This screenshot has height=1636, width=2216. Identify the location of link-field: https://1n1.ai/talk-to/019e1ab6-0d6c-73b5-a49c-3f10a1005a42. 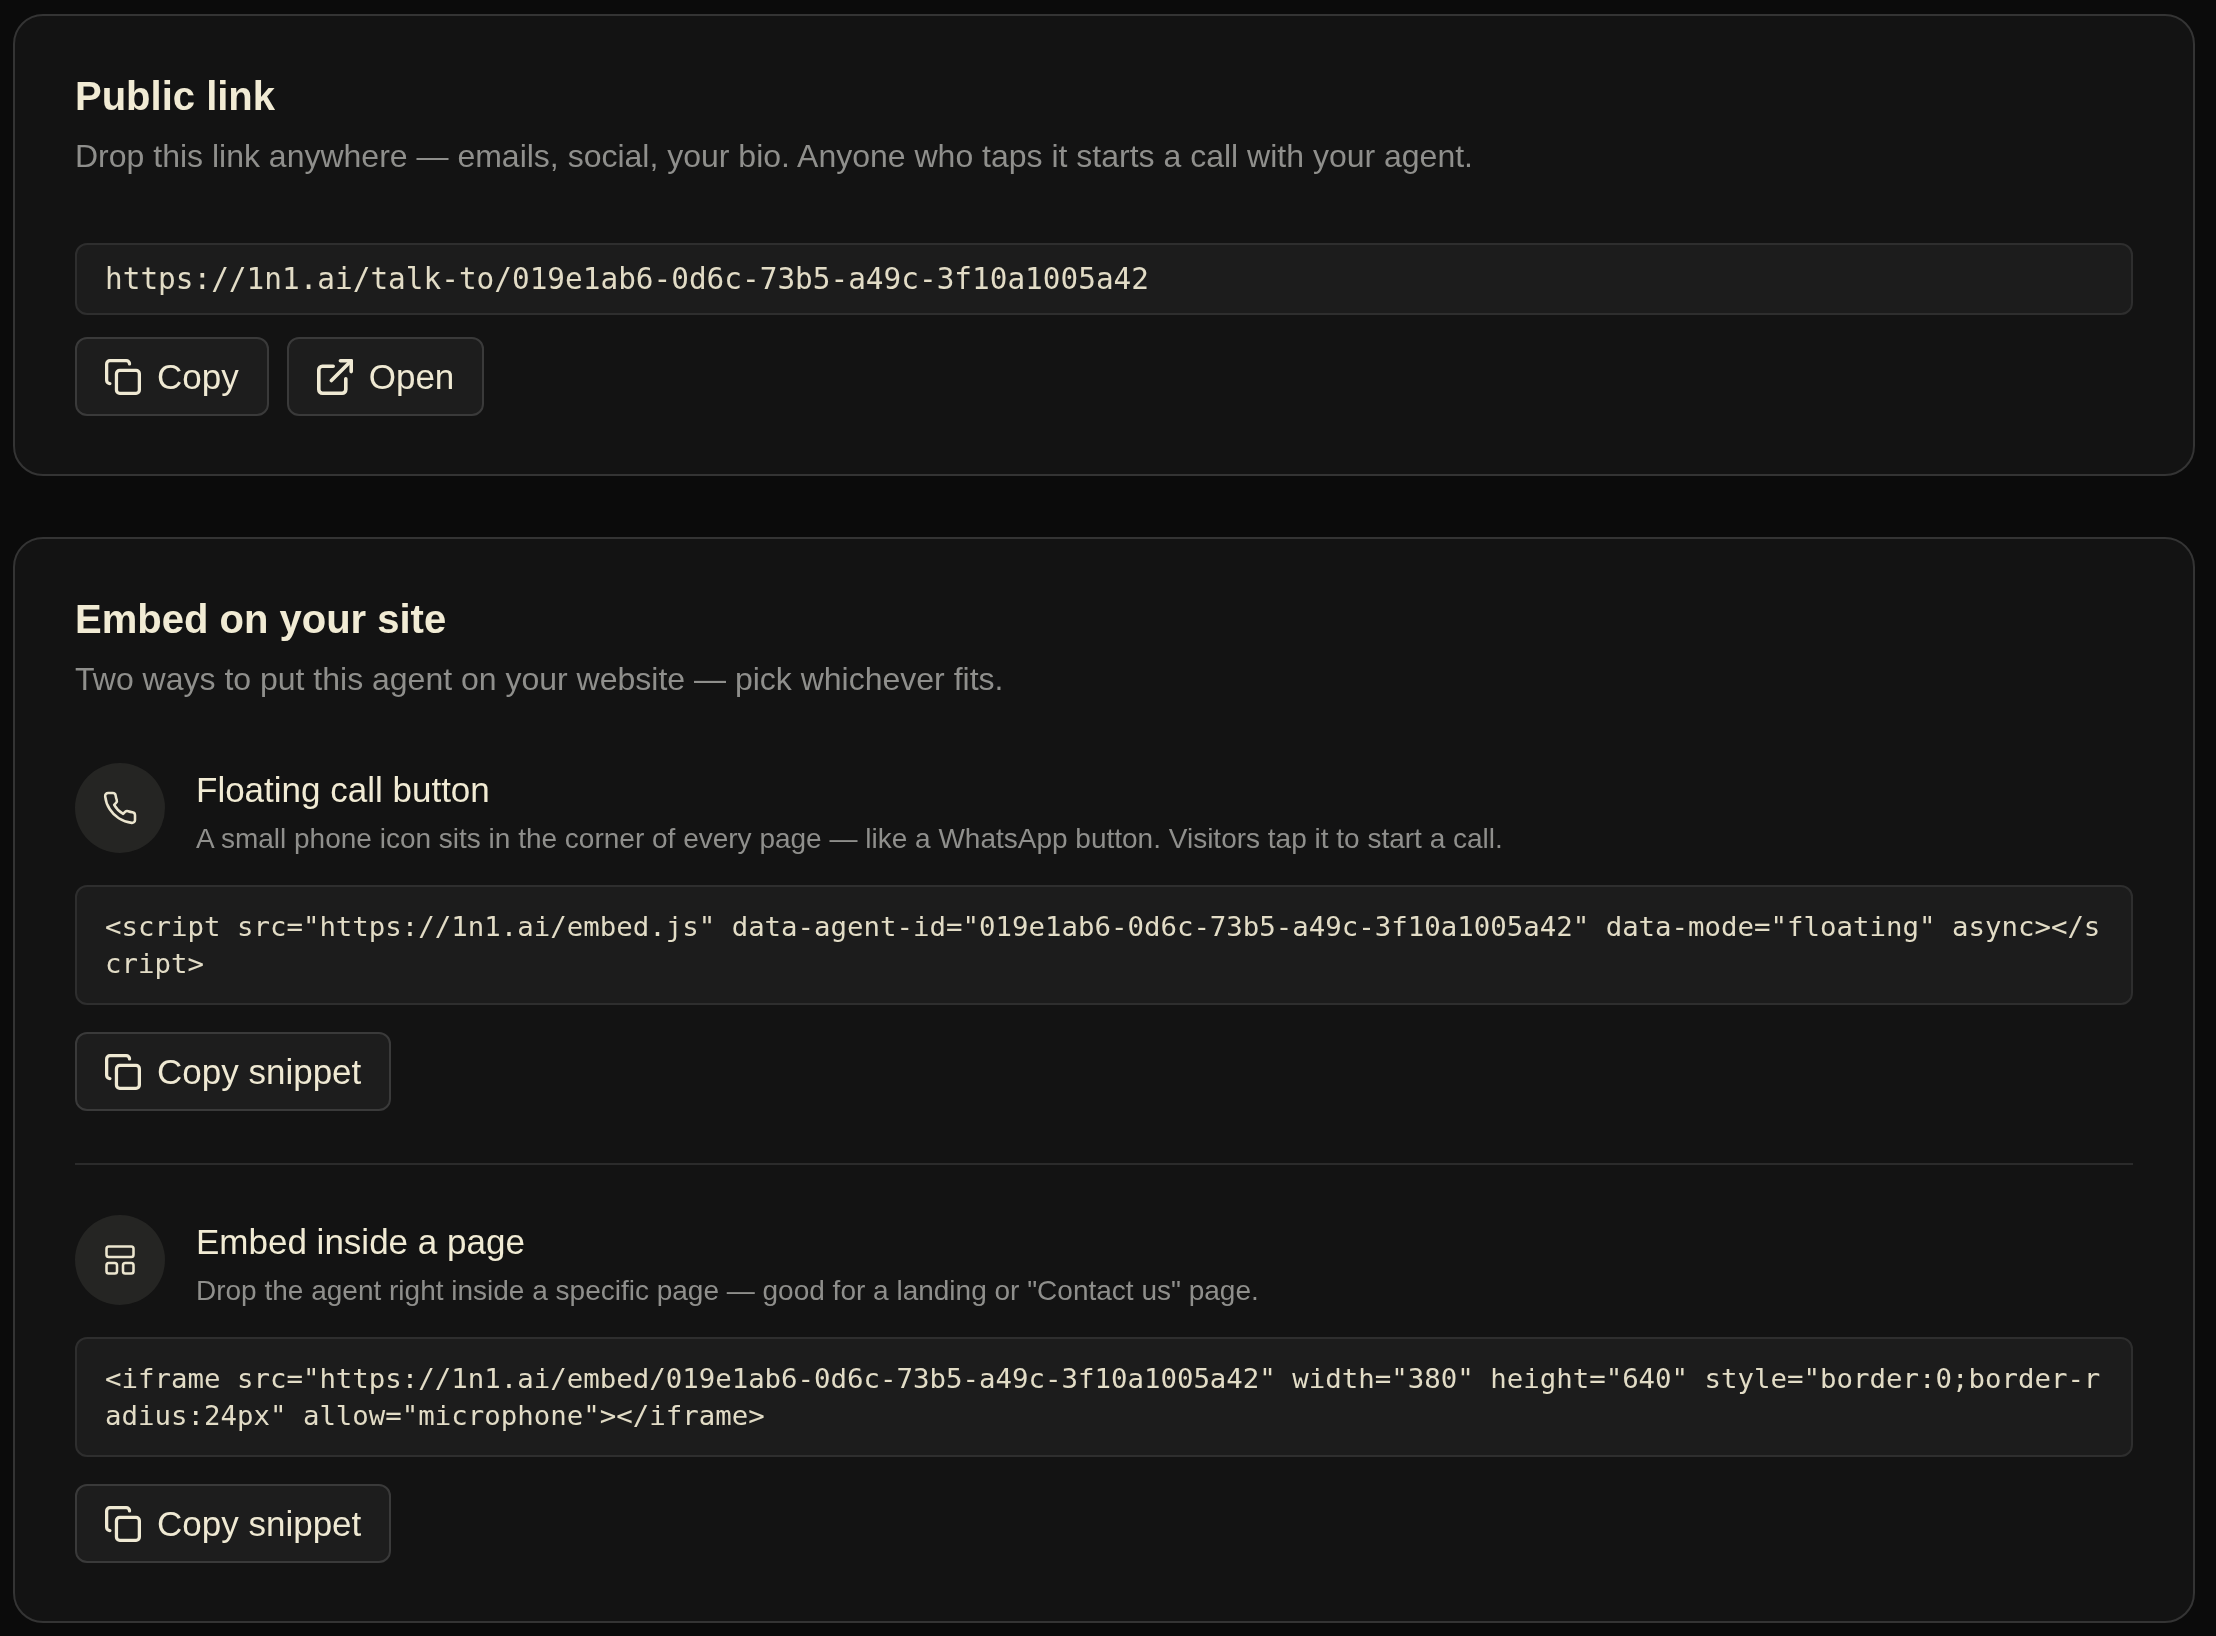
(1104, 279).